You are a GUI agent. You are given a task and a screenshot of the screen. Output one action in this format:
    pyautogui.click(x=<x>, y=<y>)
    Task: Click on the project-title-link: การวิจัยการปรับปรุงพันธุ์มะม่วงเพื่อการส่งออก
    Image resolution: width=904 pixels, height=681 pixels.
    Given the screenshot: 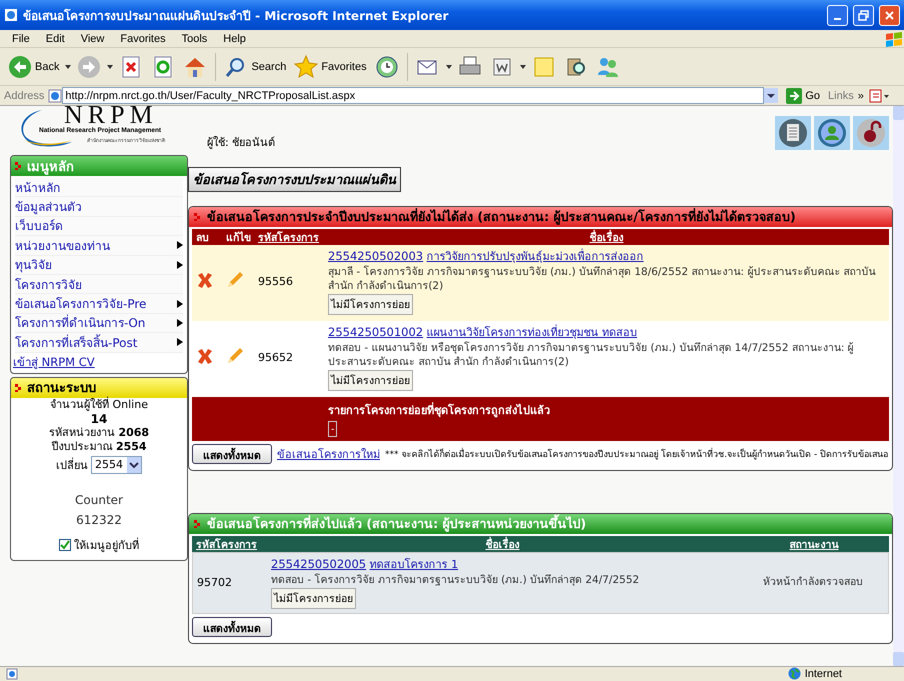 What is the action you would take?
    pyautogui.click(x=535, y=256)
    